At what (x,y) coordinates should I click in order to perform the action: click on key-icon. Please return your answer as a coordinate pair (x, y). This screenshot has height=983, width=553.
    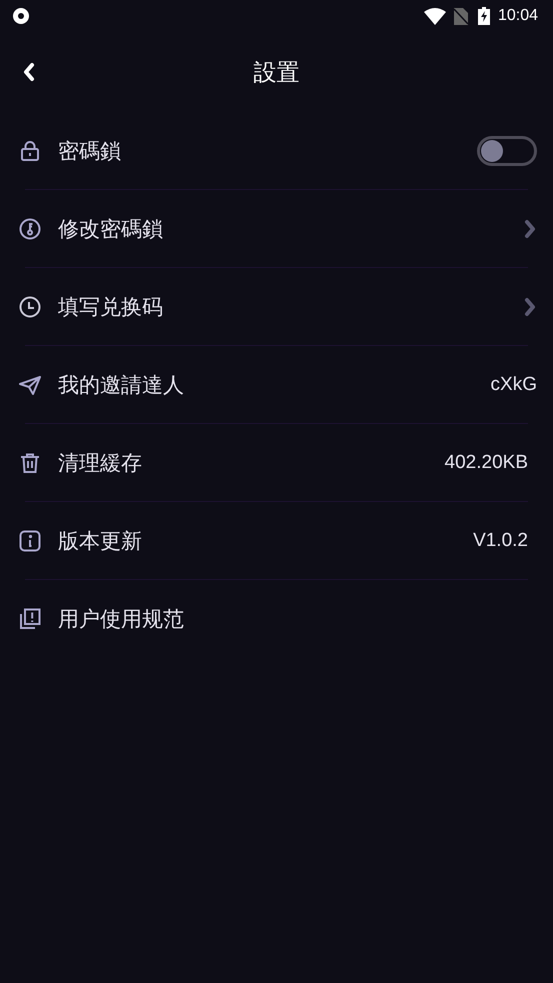
    Looking at the image, I should click on (30, 229).